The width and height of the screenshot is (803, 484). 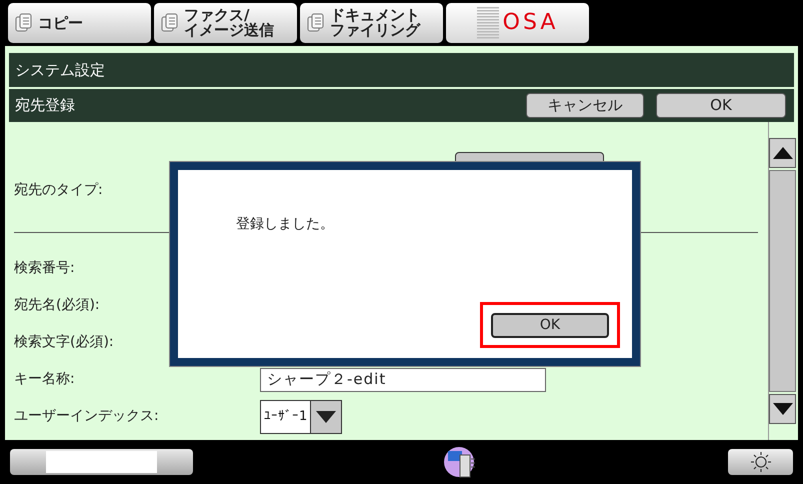 I want to click on field-label: キー名称:, so click(x=45, y=379).